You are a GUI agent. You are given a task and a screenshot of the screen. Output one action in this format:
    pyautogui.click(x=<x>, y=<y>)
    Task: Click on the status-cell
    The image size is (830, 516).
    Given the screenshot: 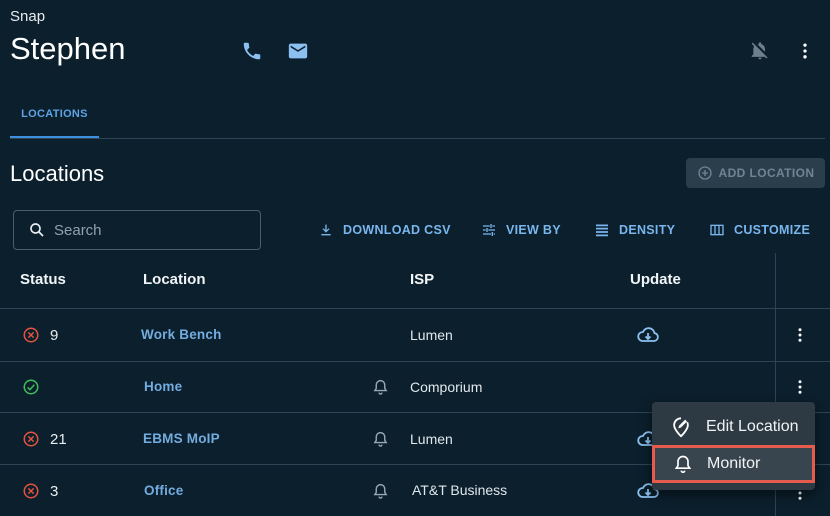 What is the action you would take?
    pyautogui.click(x=31, y=387)
    